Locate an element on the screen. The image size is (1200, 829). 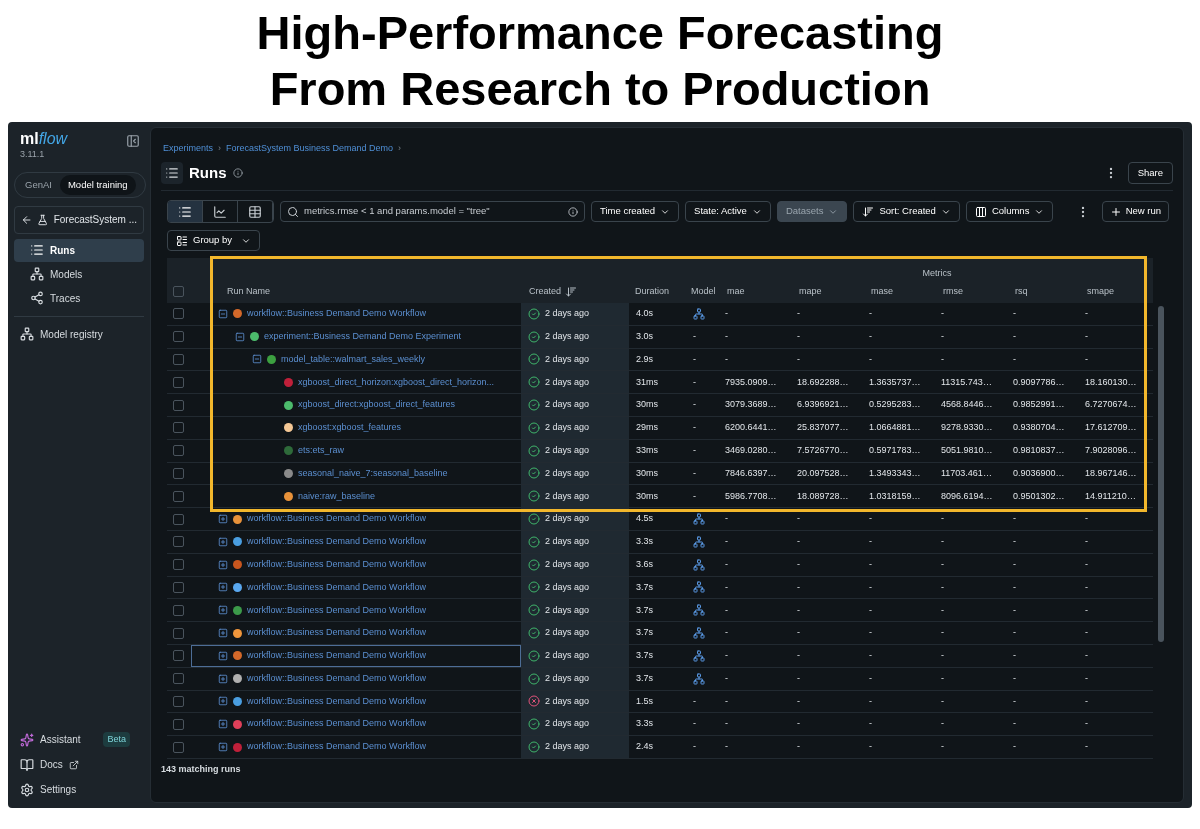
breadcrumb-link: Experiments is located at coordinates (188, 149).